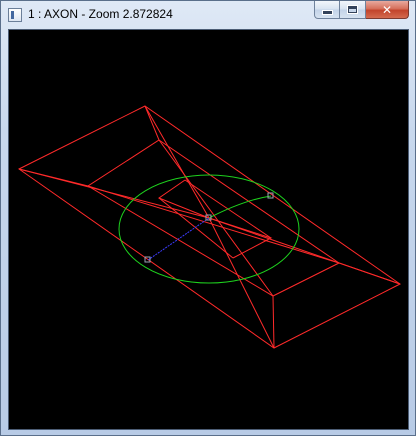 This screenshot has height=436, width=416. What do you see at coordinates (15, 15) in the screenshot?
I see `app-icon` at bounding box center [15, 15].